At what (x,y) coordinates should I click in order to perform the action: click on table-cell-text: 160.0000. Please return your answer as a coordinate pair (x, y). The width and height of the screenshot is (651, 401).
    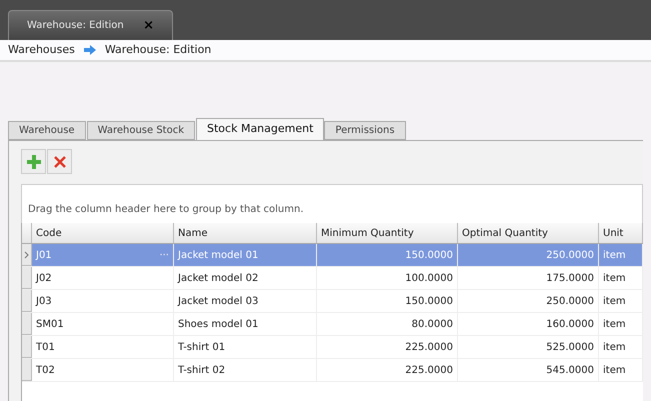
    Looking at the image, I should click on (570, 325).